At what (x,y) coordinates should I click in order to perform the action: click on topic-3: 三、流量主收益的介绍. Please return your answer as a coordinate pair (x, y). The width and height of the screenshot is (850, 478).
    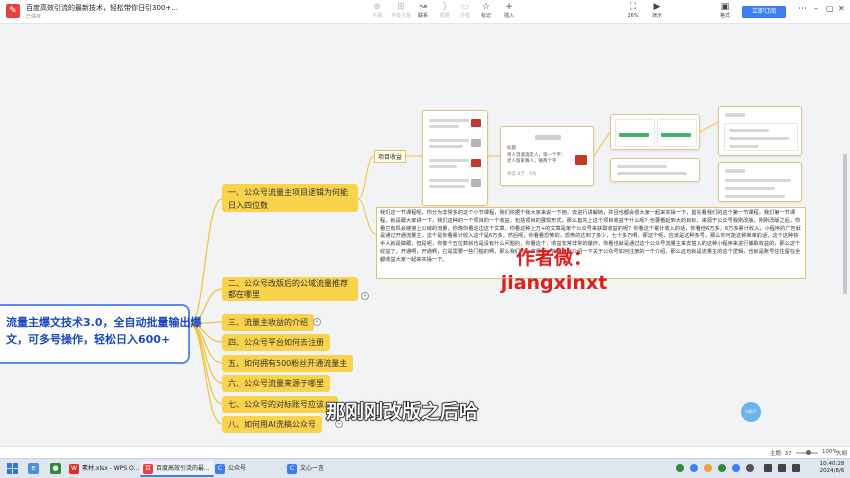
    Looking at the image, I should click on (268, 322).